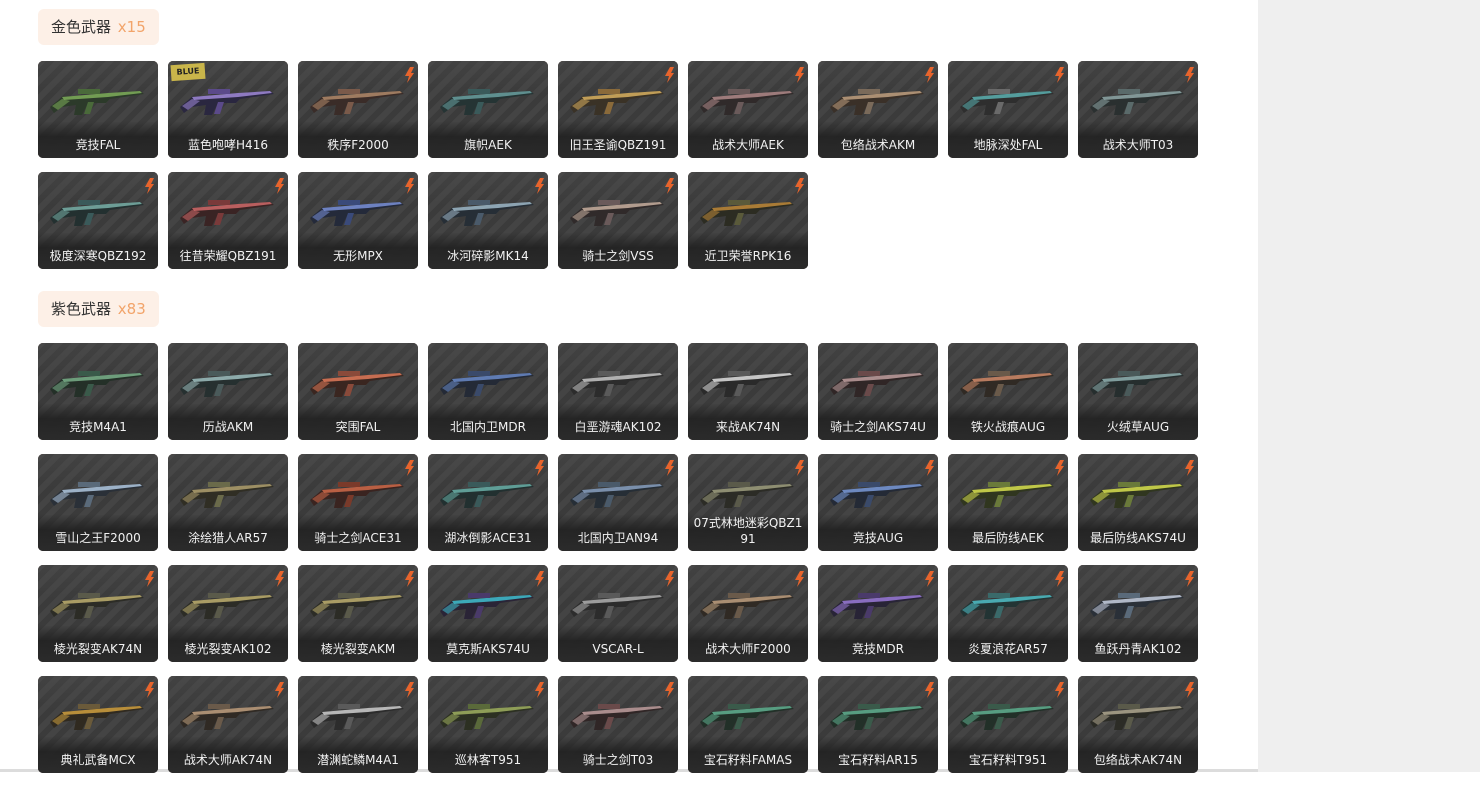  What do you see at coordinates (748, 760) in the screenshot?
I see `weapon-name: 宝石籽料FAMAS` at bounding box center [748, 760].